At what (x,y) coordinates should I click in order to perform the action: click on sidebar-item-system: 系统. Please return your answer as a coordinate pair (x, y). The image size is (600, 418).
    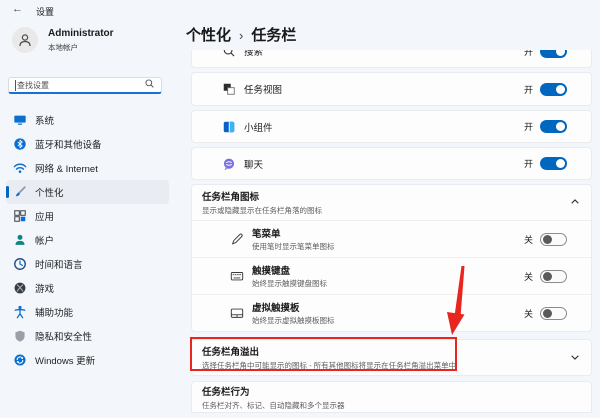
    Looking at the image, I should click on (87, 120).